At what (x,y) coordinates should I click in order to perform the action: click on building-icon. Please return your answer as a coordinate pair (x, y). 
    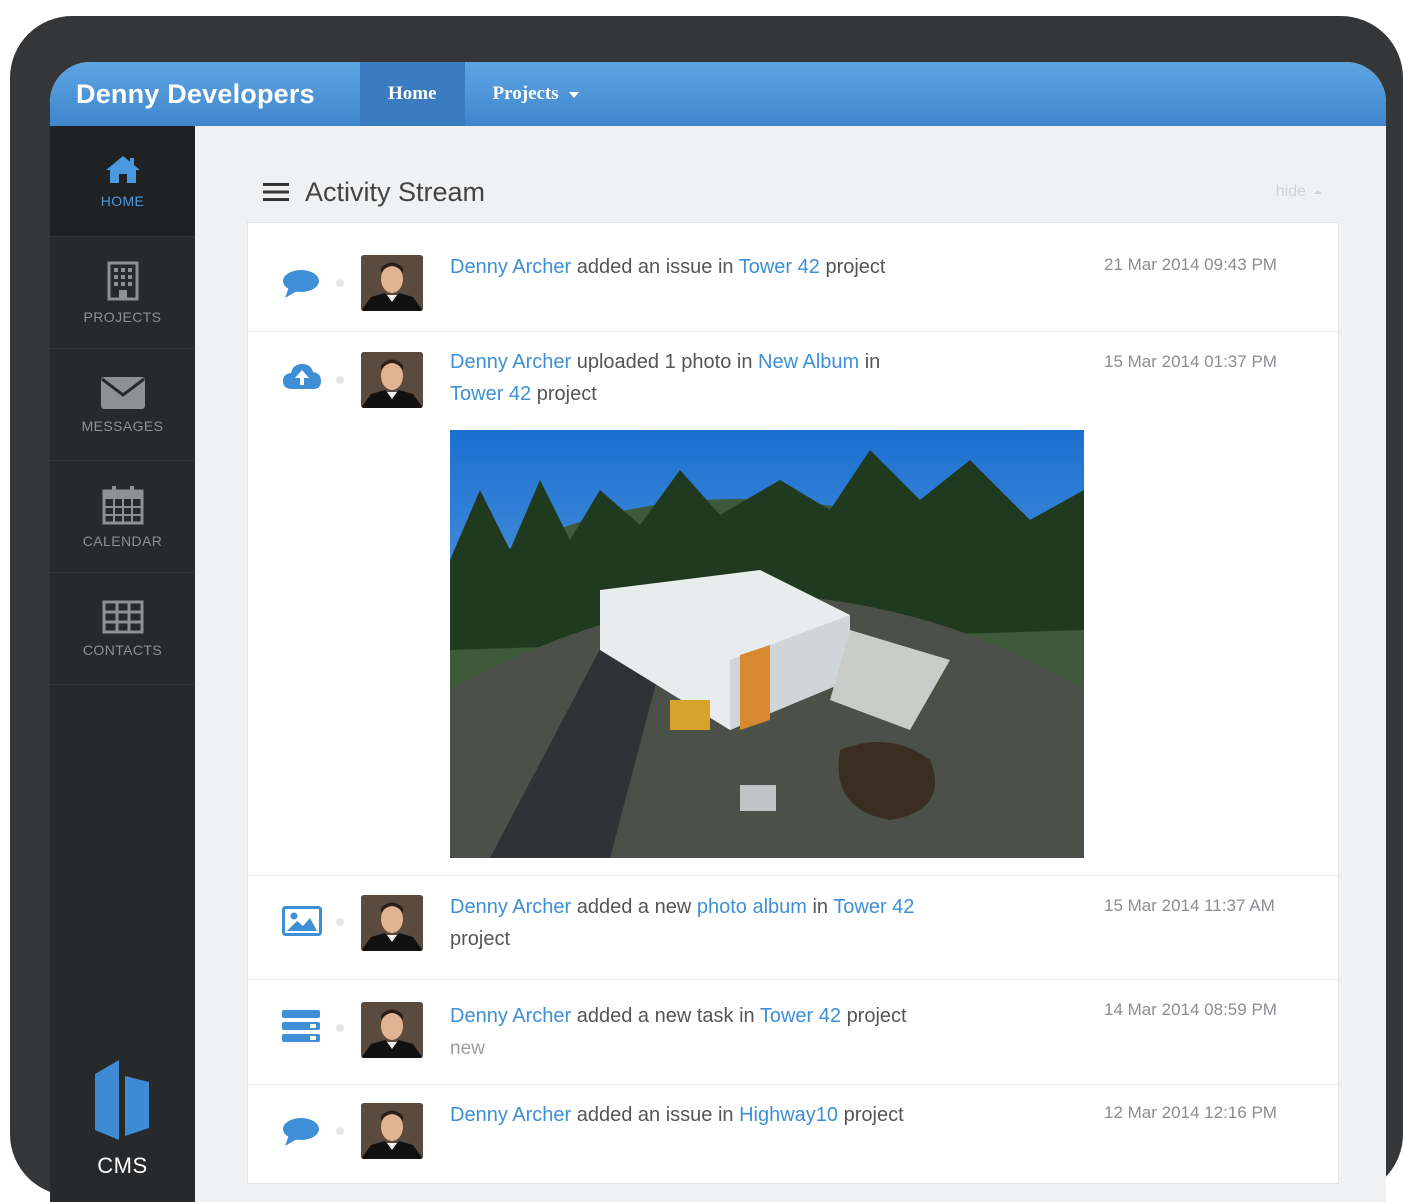
    Looking at the image, I should click on (122, 280).